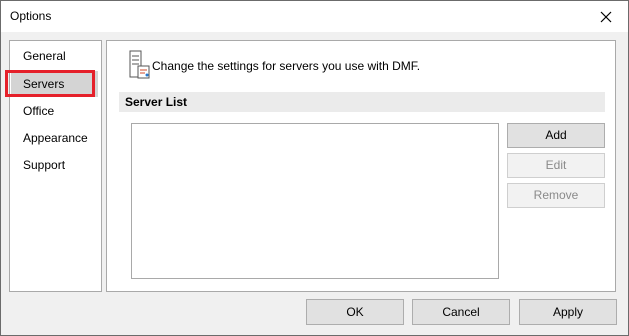 The height and width of the screenshot is (336, 629). I want to click on nav-item-servers: Servers, so click(54, 84).